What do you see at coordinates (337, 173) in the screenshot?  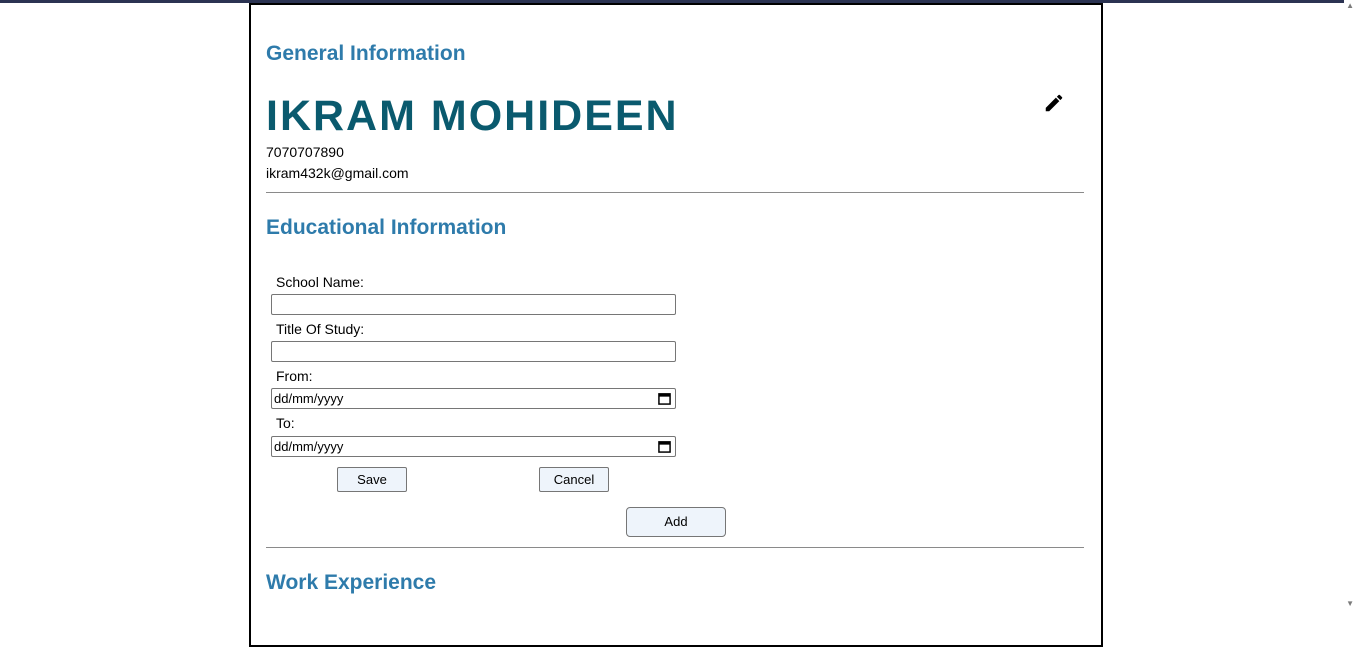 I see `email-text: ikram432k@gmail.com` at bounding box center [337, 173].